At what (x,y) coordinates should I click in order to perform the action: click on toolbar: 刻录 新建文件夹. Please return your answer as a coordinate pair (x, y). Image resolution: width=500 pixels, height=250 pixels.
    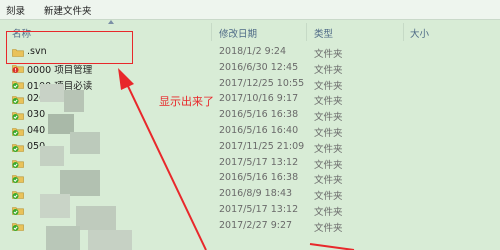
    Looking at the image, I should click on (250, 10).